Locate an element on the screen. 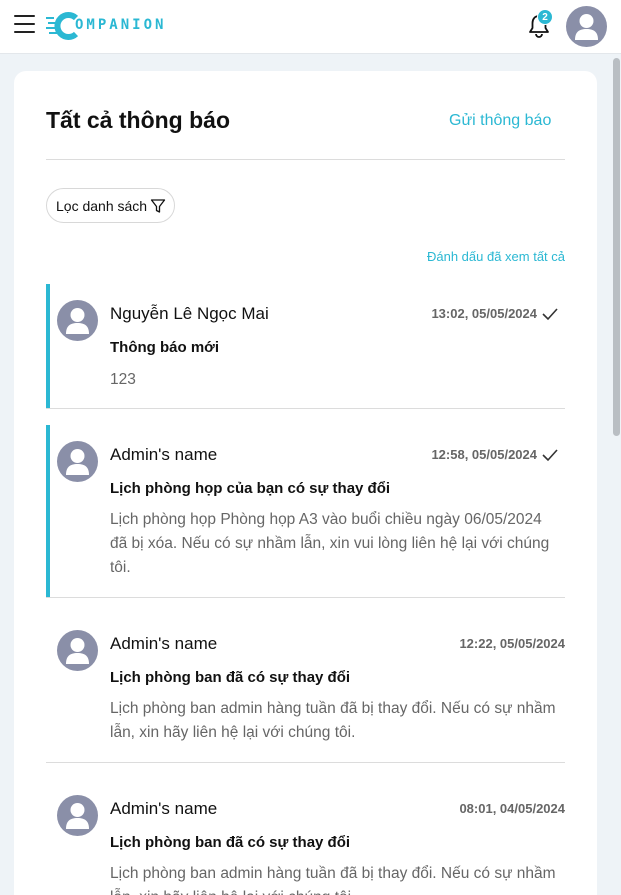  filter-list-button: Lọc danh sách is located at coordinates (110, 205).